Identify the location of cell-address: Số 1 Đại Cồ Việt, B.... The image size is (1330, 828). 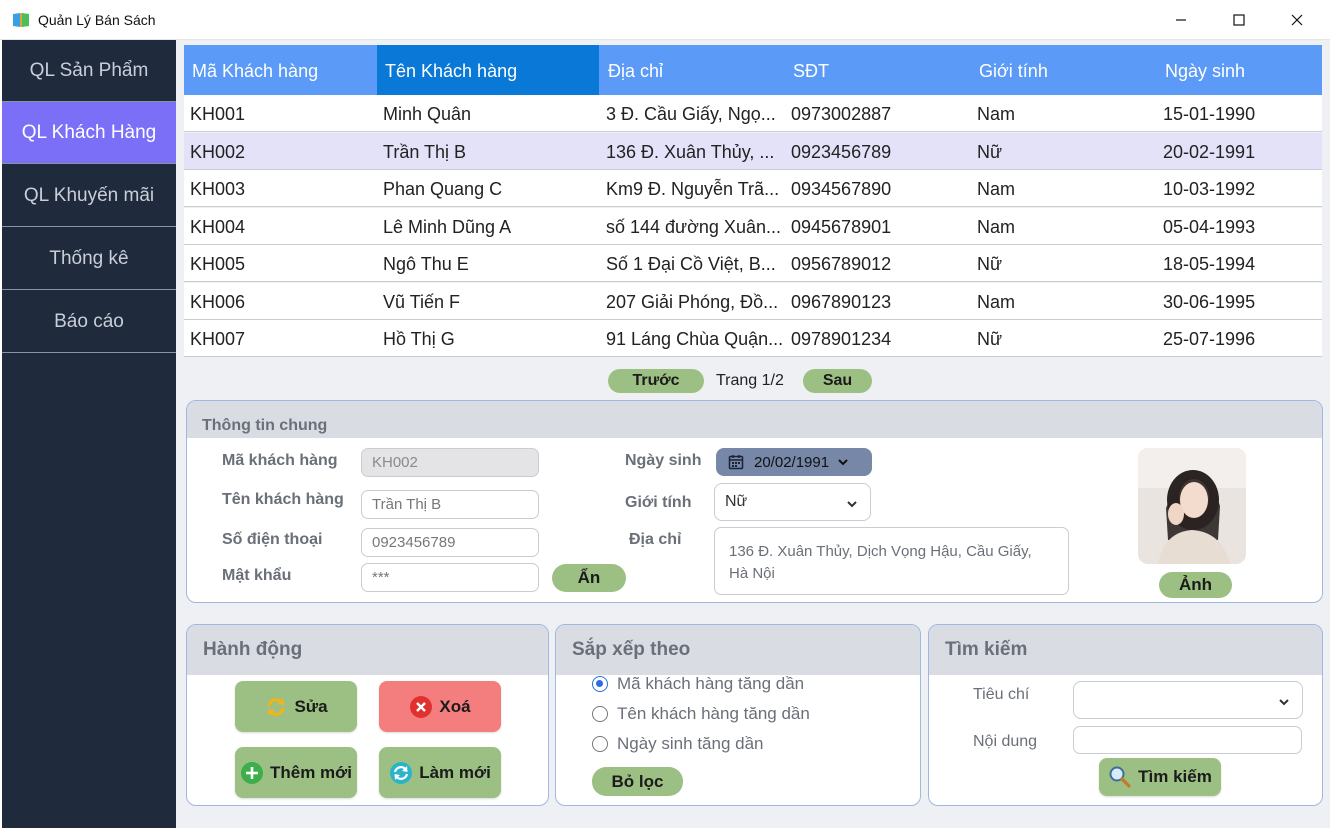
(691, 264).